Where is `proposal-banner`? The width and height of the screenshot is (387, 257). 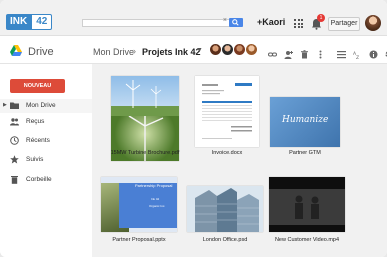 proposal-banner is located at coordinates (148, 205).